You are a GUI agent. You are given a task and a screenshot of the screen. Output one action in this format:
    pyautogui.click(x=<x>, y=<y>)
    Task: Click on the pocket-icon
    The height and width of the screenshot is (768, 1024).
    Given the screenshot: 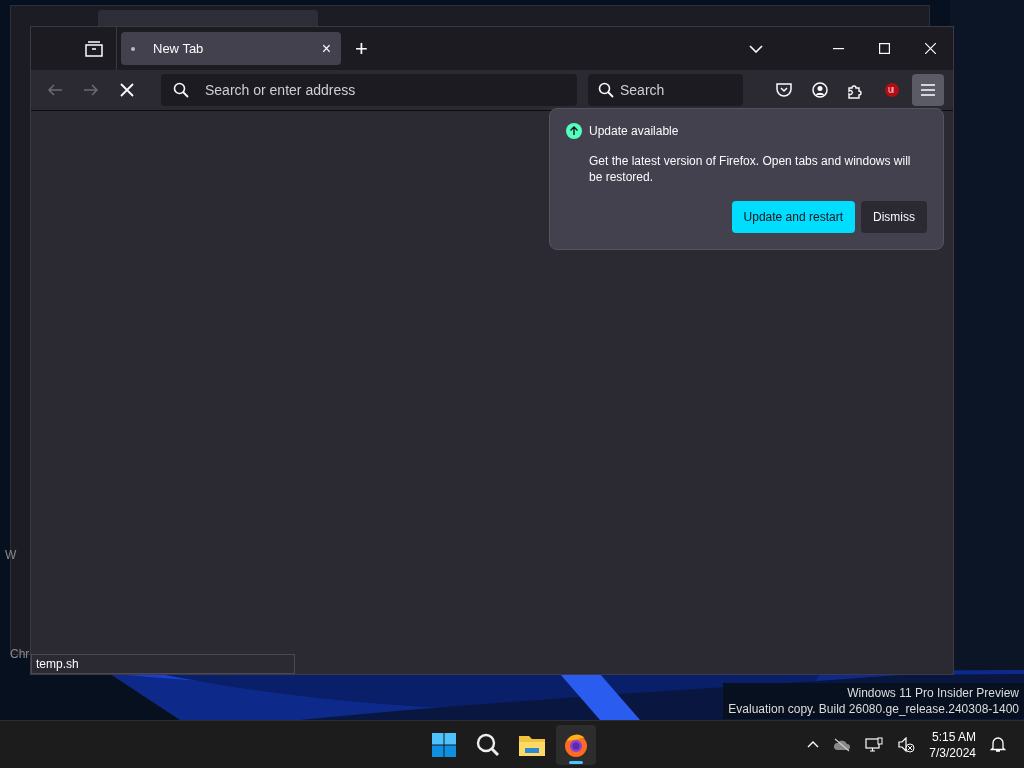 What is the action you would take?
    pyautogui.click(x=784, y=90)
    